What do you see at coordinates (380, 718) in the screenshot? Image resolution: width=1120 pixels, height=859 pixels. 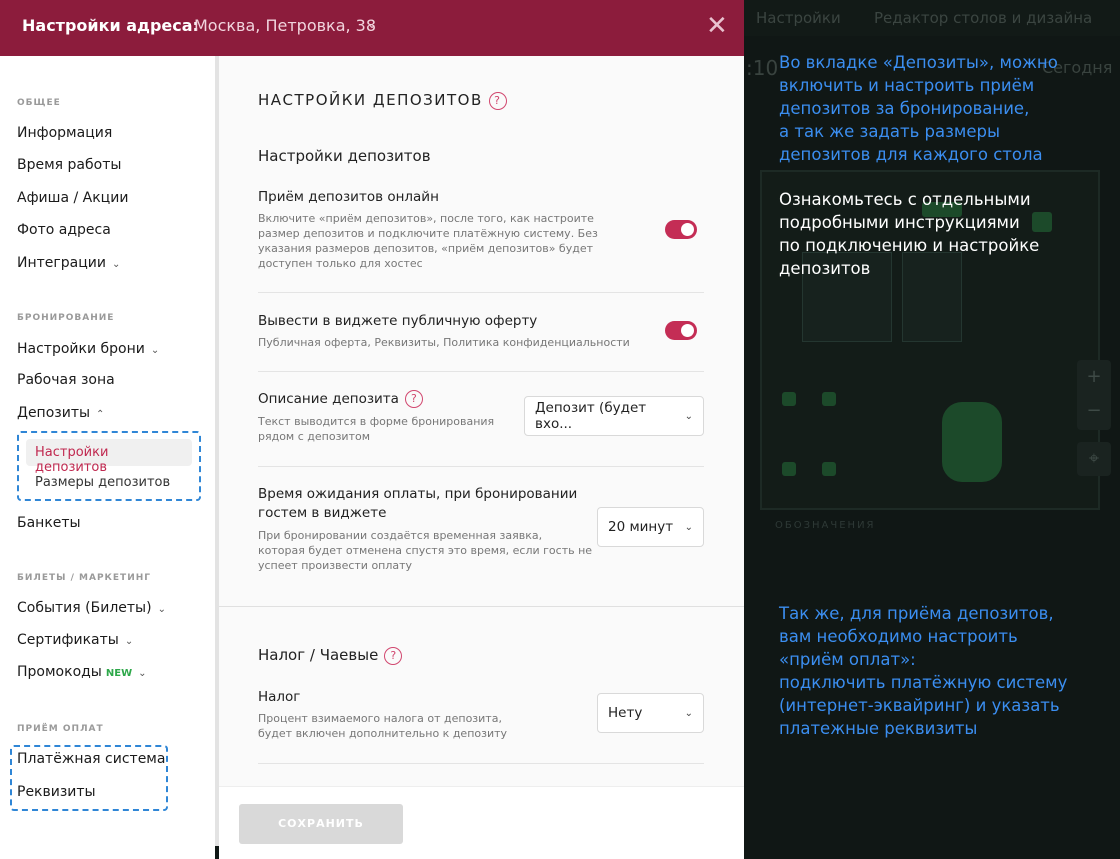 I see `desc-line: Процент взимаемого налога от депозита,` at bounding box center [380, 718].